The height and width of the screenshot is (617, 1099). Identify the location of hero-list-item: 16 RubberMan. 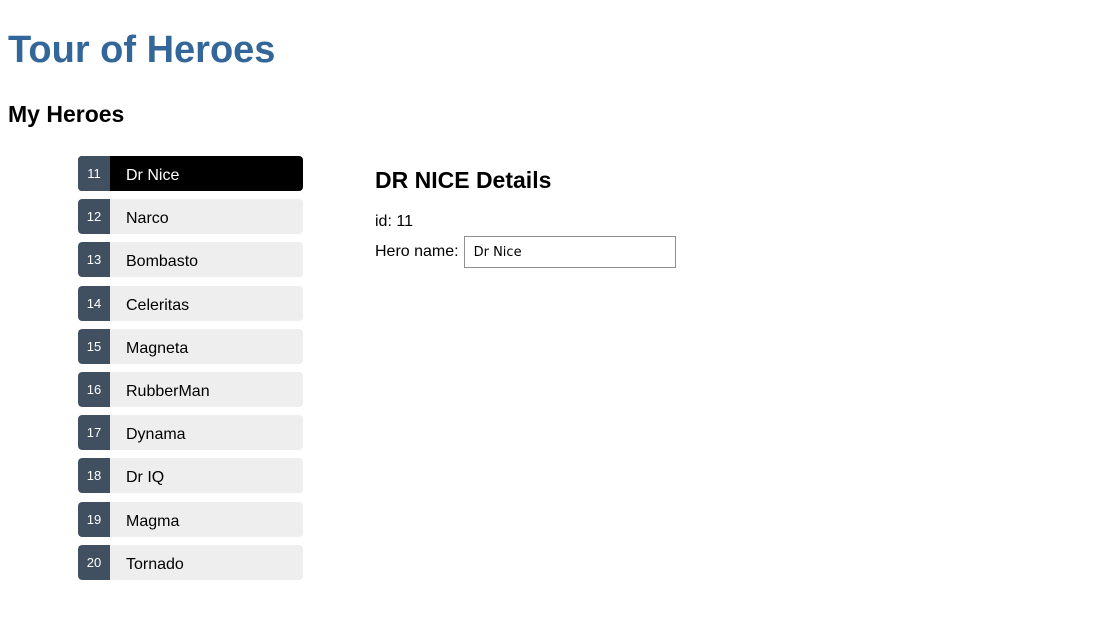
(190, 389).